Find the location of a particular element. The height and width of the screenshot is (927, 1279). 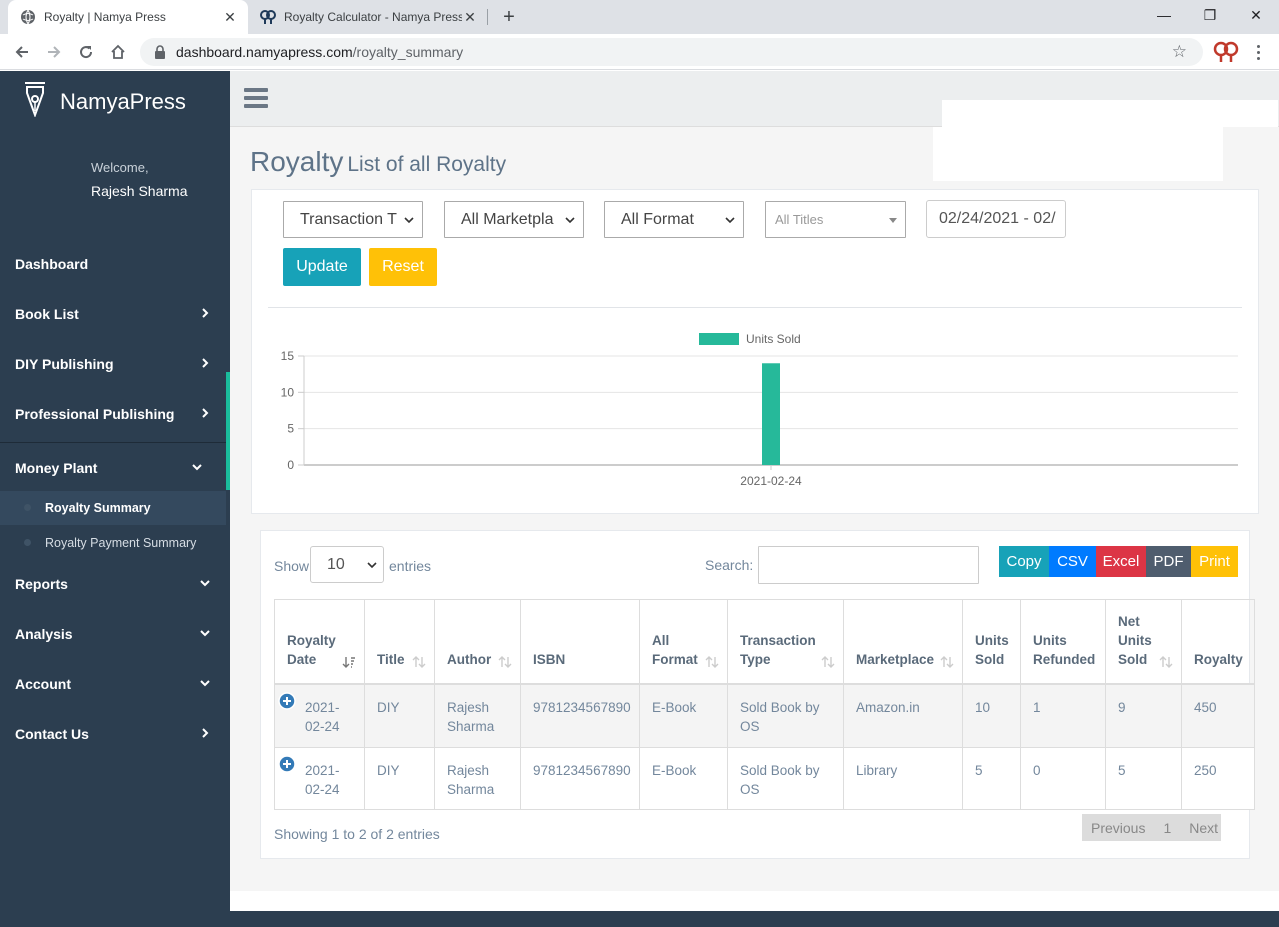

x-tick-label: 2021-02-24 is located at coordinates (771, 481).